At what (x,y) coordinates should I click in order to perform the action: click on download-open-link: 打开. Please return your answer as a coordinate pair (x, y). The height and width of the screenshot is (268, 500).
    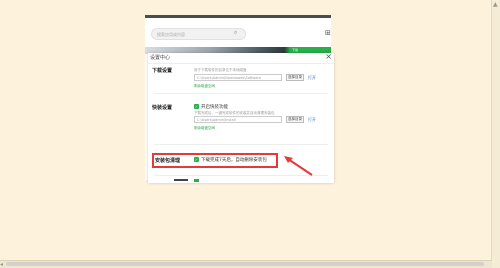
    Looking at the image, I should click on (312, 78).